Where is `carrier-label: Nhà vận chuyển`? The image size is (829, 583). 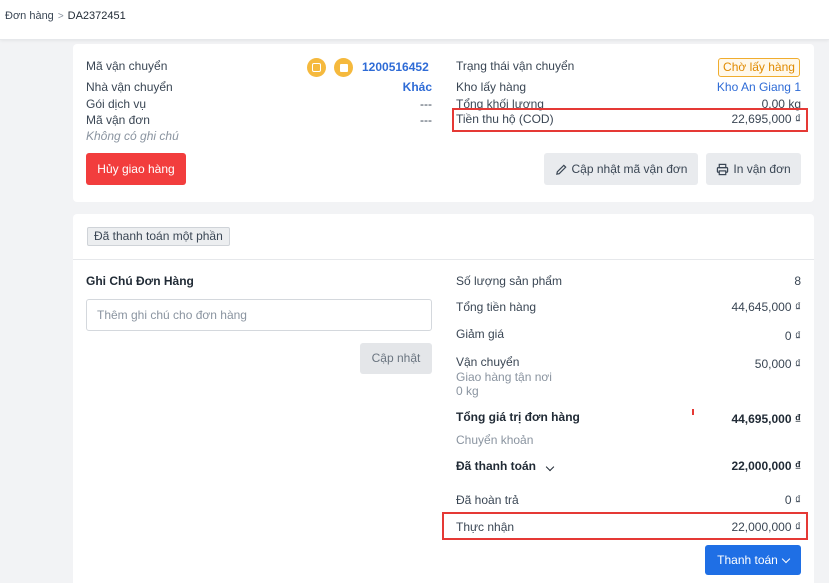 carrier-label: Nhà vận chuyển is located at coordinates (129, 87).